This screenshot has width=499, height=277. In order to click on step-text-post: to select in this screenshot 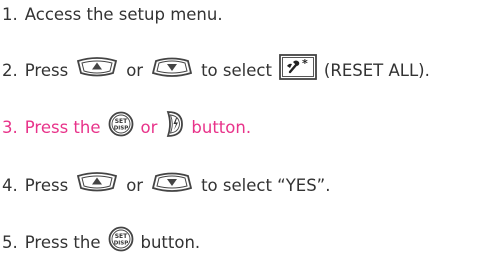, I will do `click(236, 70)`.